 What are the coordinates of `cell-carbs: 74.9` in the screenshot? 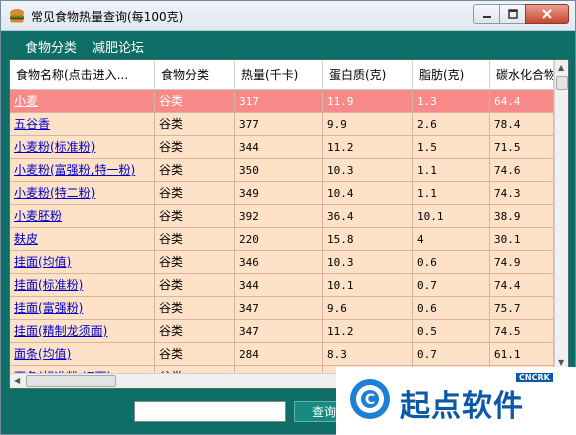 It's located at (522, 262).